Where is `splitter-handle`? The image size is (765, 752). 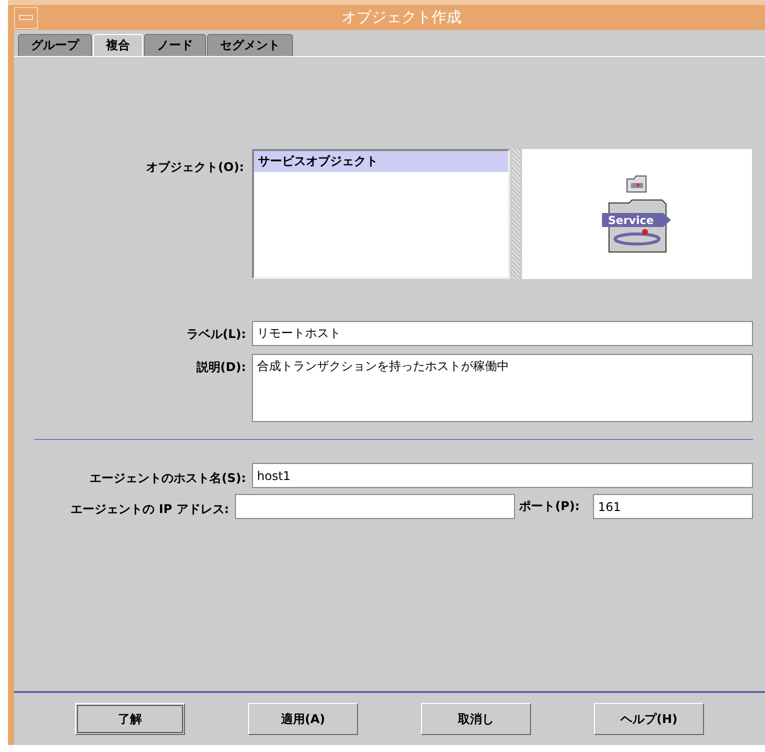 splitter-handle is located at coordinates (516, 214).